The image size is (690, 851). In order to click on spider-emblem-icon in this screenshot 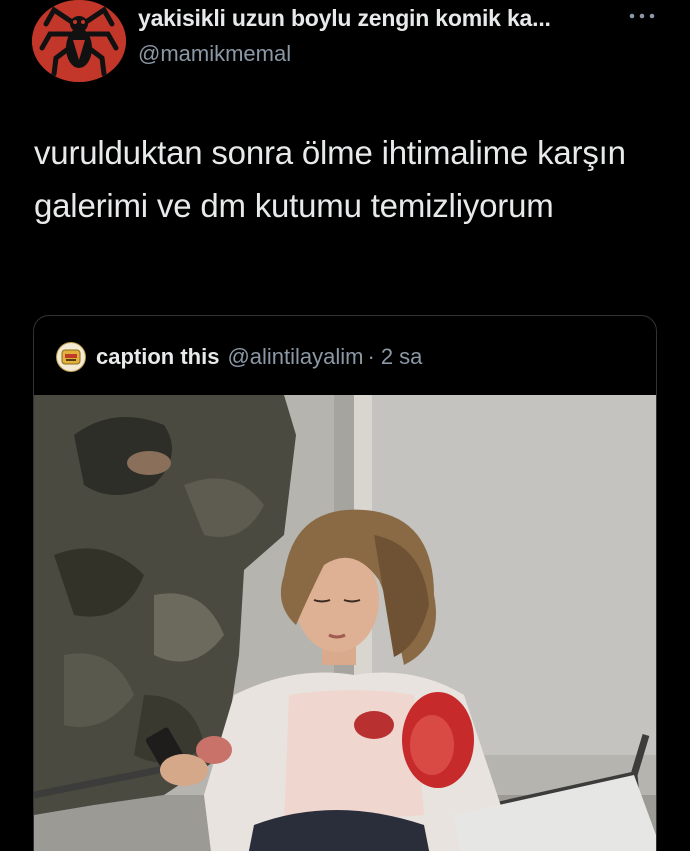, I will do `click(79, 41)`.